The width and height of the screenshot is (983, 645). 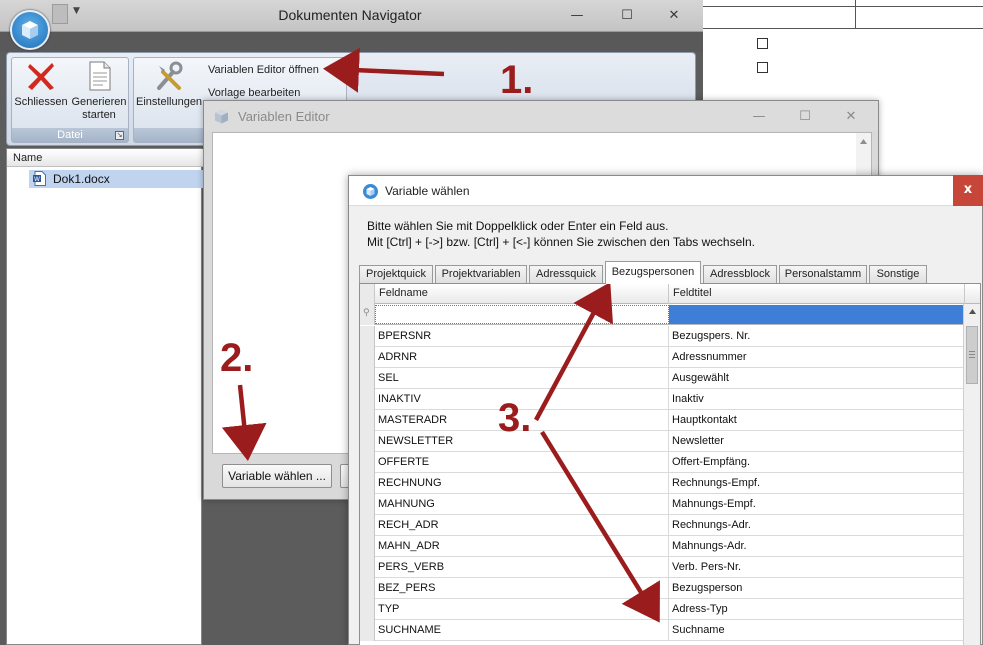 What do you see at coordinates (817, 630) in the screenshot?
I see `cell-feldtitel: Suchname` at bounding box center [817, 630].